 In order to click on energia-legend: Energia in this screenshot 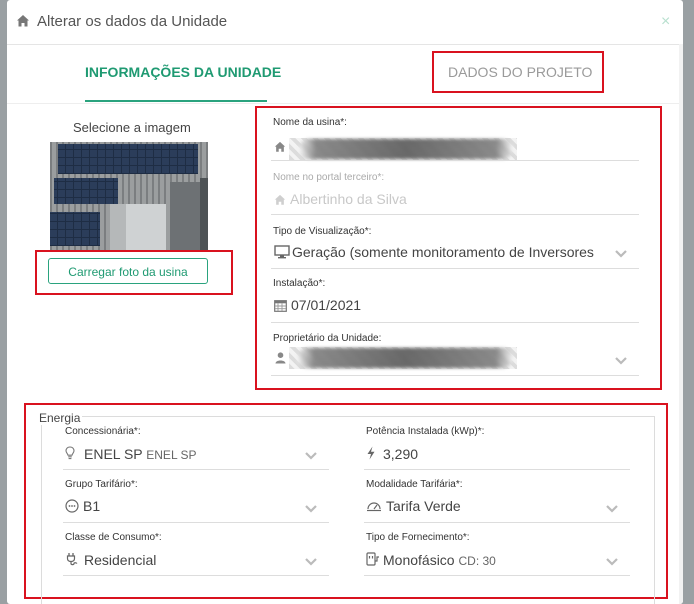, I will do `click(60, 418)`.